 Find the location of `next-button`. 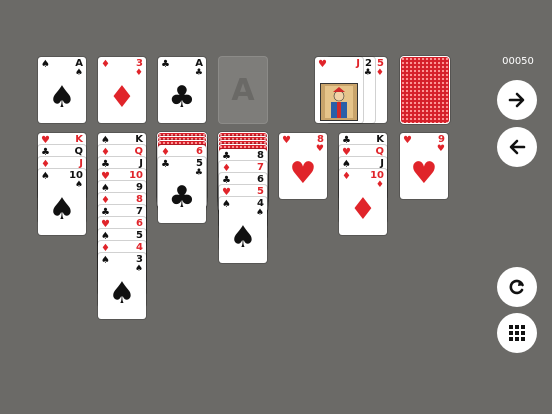

next-button is located at coordinates (517, 100).